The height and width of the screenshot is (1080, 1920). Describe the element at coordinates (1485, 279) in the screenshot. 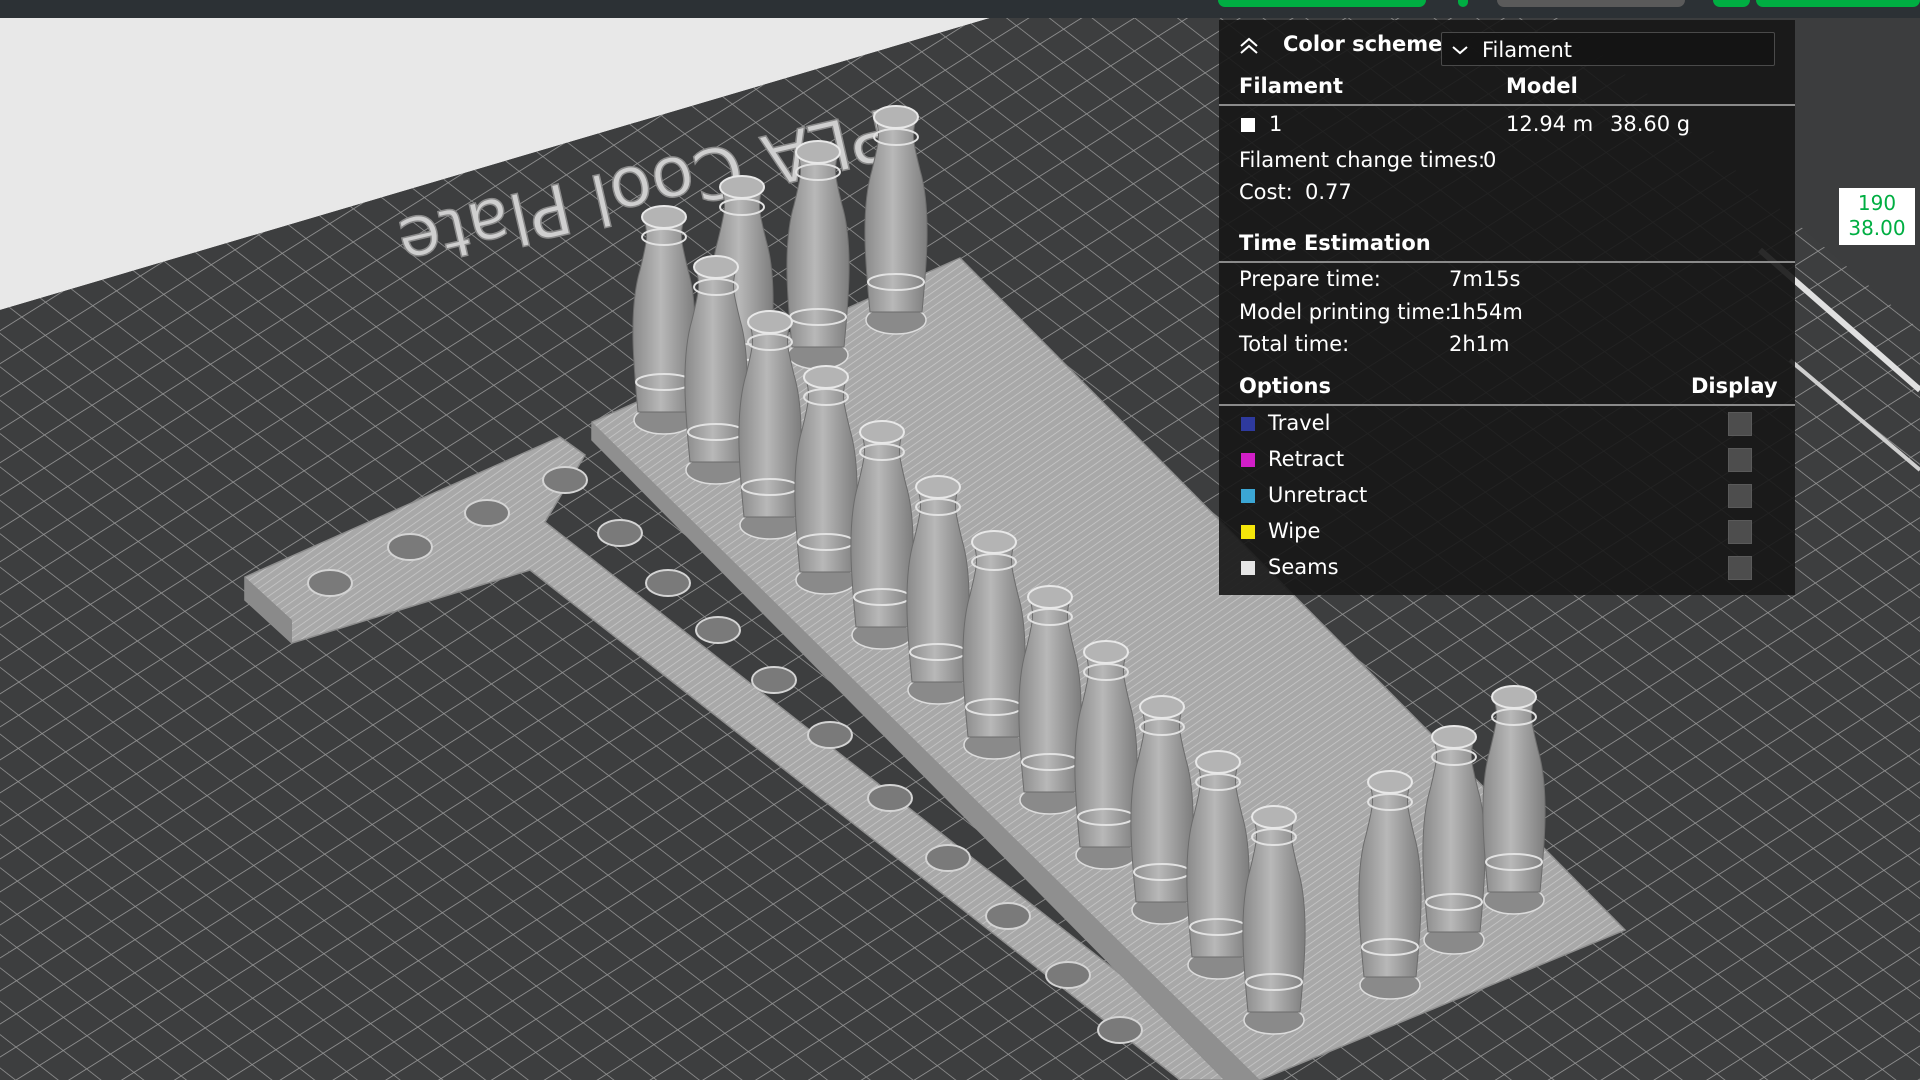

I see `prepare-time-value: 7m15s` at that location.